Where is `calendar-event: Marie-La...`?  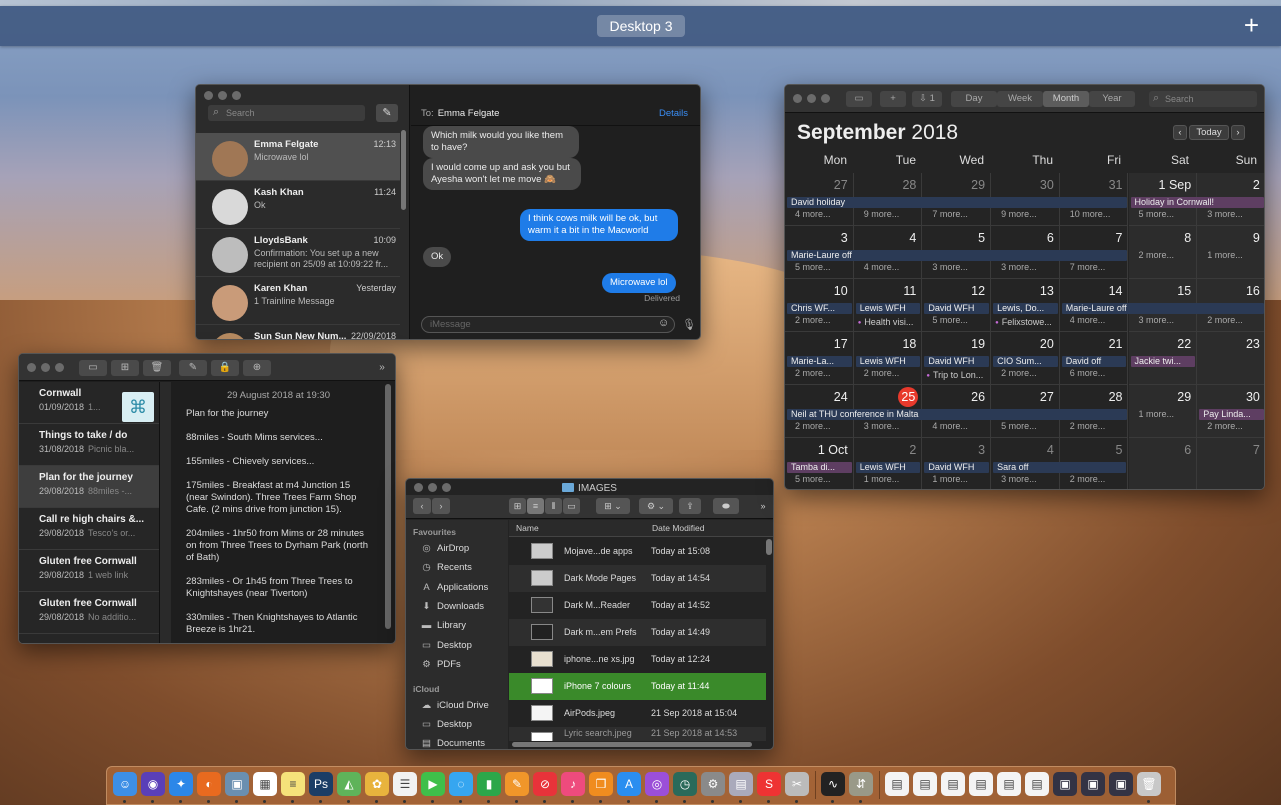 calendar-event: Marie-La... is located at coordinates (819, 361).